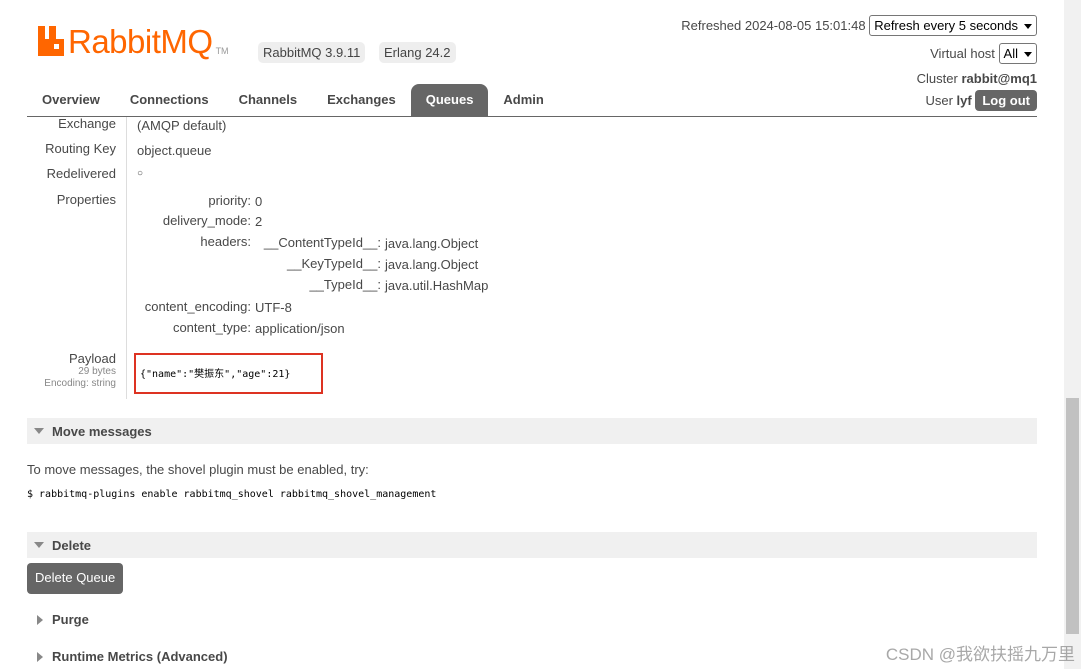 This screenshot has height=669, width=1081. Describe the element at coordinates (437, 285) in the screenshot. I see `header-typeid-value: java.util.HashMap` at that location.